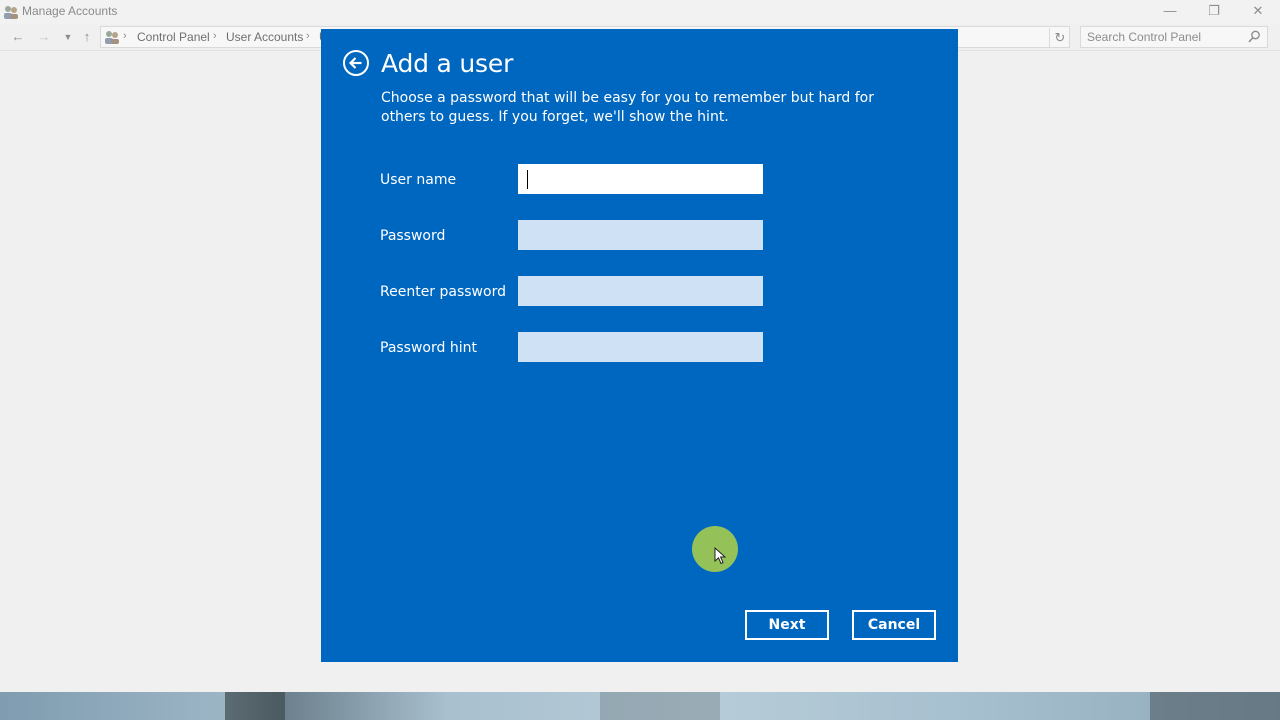 This screenshot has width=1280, height=720. Describe the element at coordinates (1170, 12) in the screenshot. I see `minimize-button: —` at that location.